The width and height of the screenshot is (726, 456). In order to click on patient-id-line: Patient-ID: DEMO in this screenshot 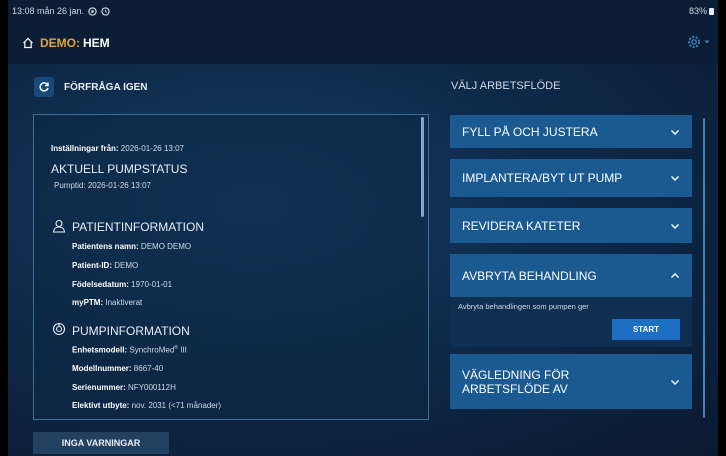, I will do `click(105, 265)`.